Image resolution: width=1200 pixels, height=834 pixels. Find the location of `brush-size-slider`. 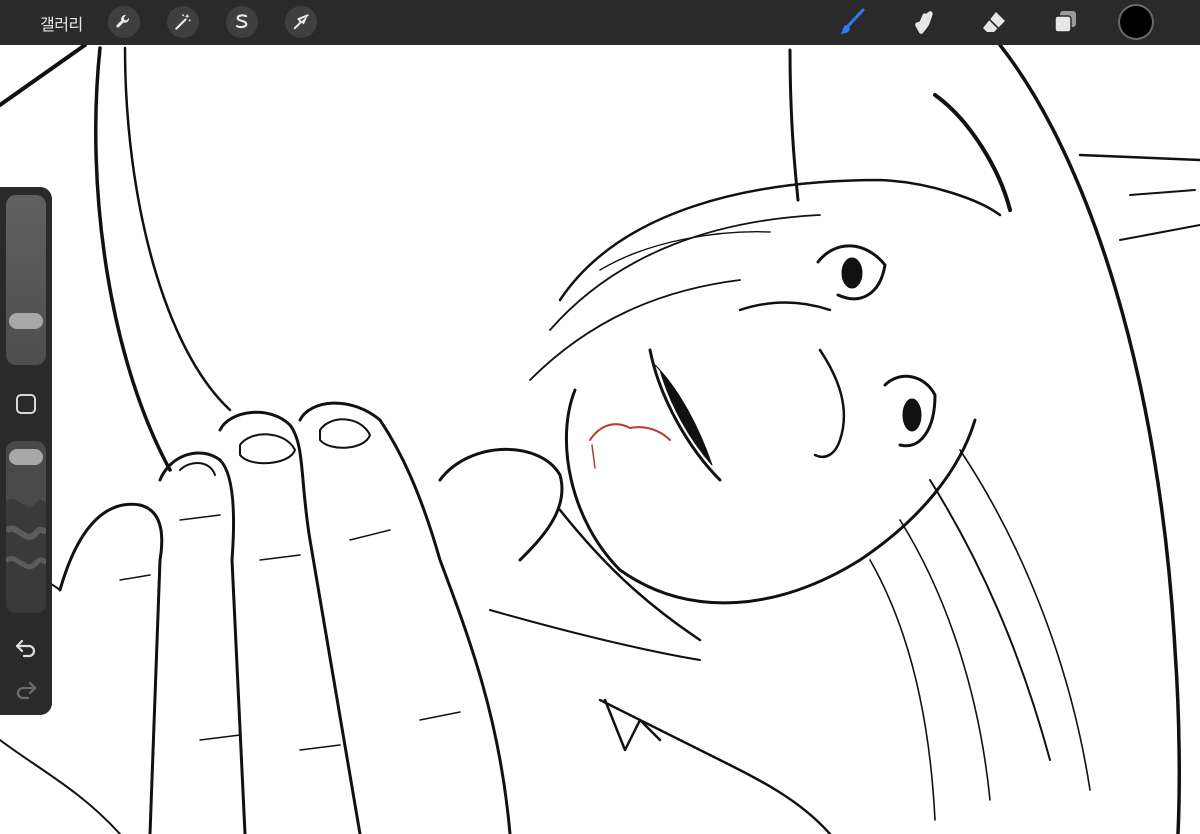

brush-size-slider is located at coordinates (26, 280).